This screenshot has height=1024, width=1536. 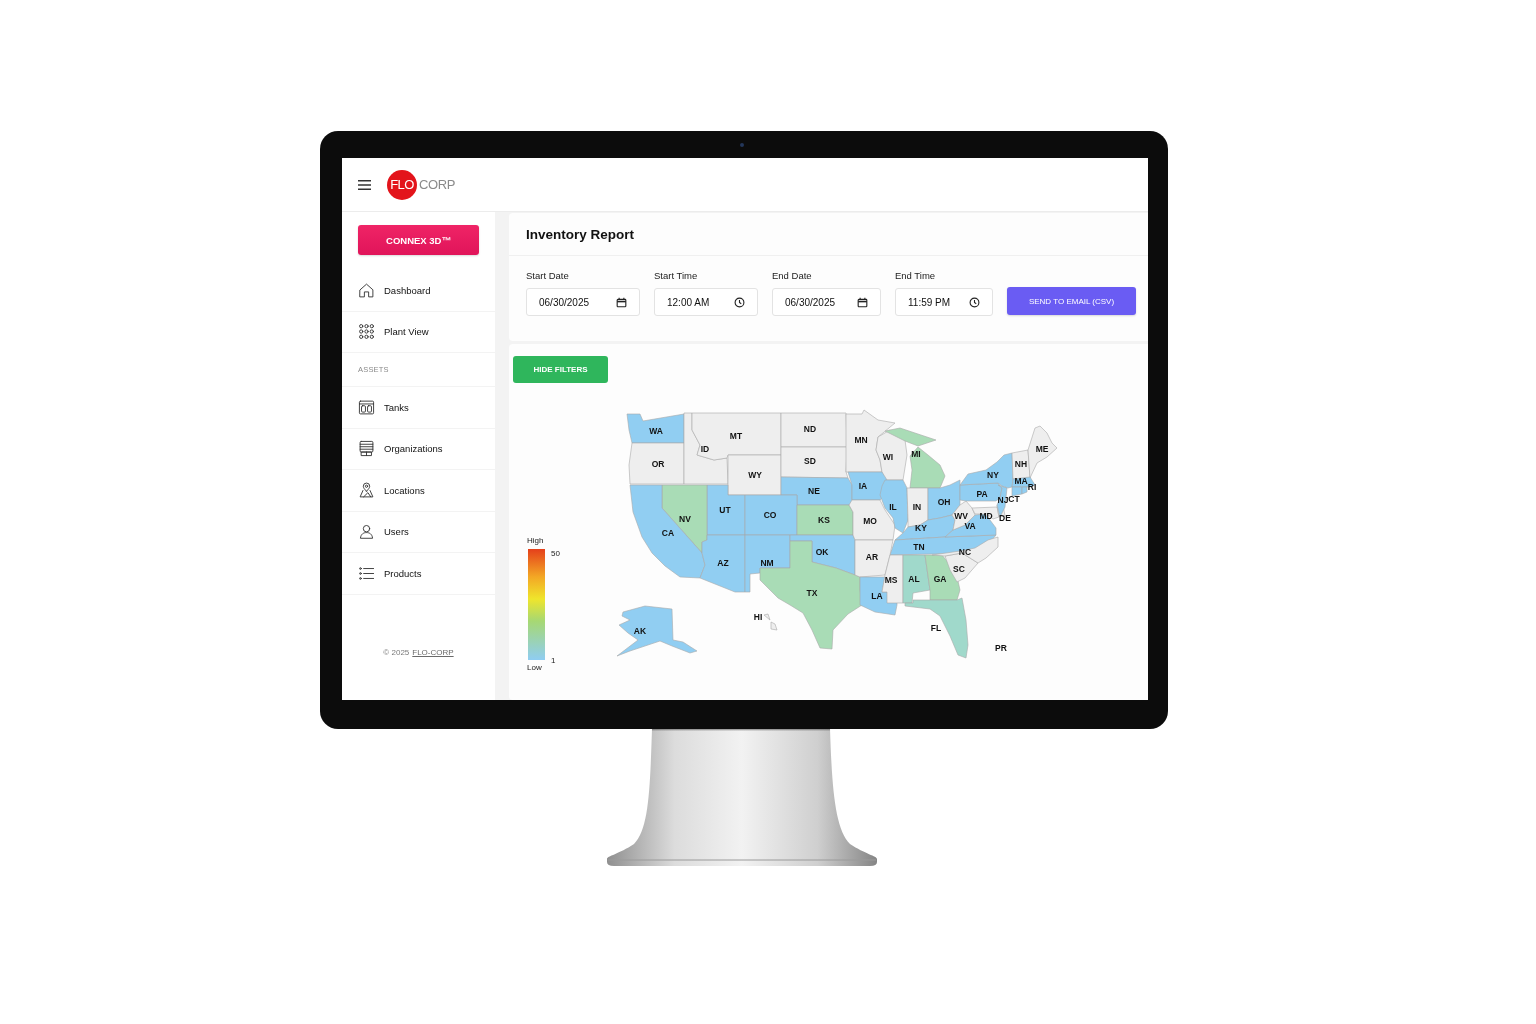 I want to click on logo-mark: FLO, so click(x=402, y=184).